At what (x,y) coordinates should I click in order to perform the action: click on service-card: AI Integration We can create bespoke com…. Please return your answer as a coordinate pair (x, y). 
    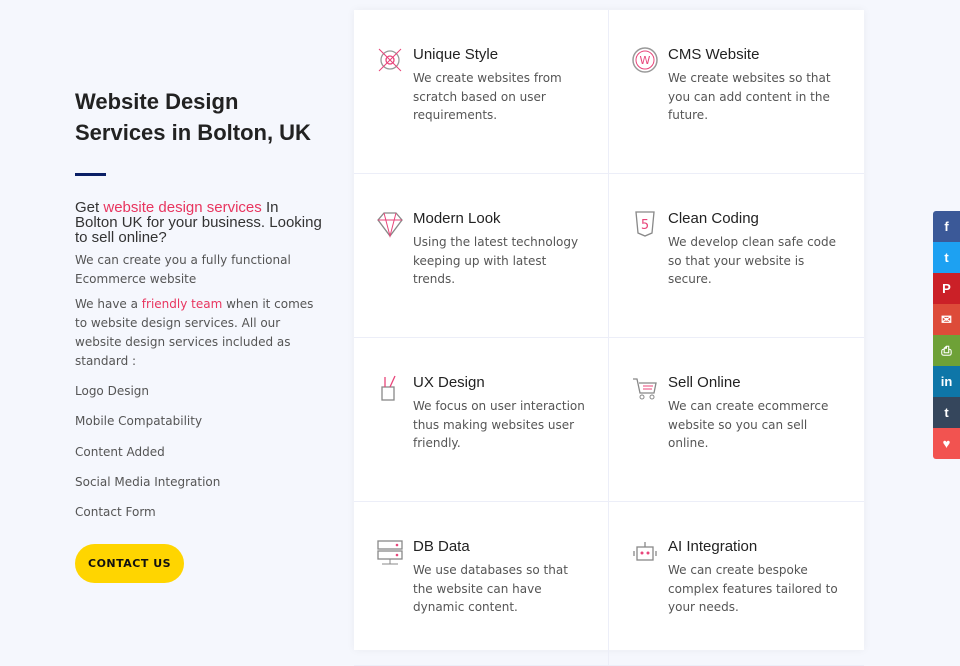
    Looking at the image, I should click on (736, 584).